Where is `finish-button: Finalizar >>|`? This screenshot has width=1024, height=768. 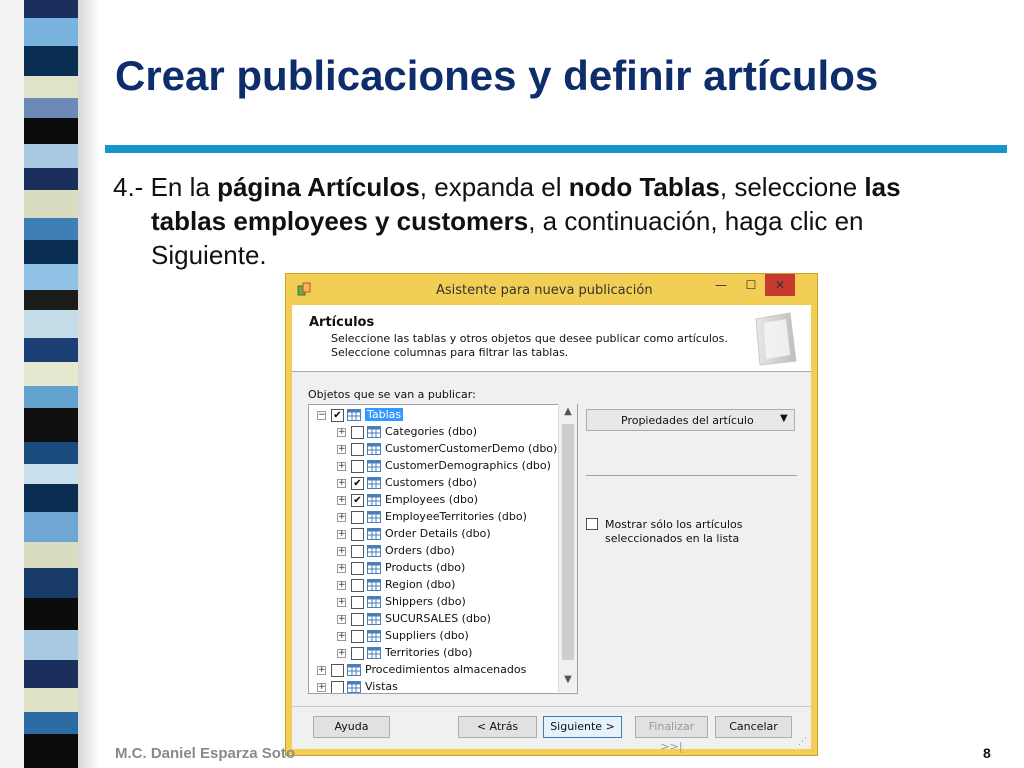 finish-button: Finalizar >>| is located at coordinates (671, 734).